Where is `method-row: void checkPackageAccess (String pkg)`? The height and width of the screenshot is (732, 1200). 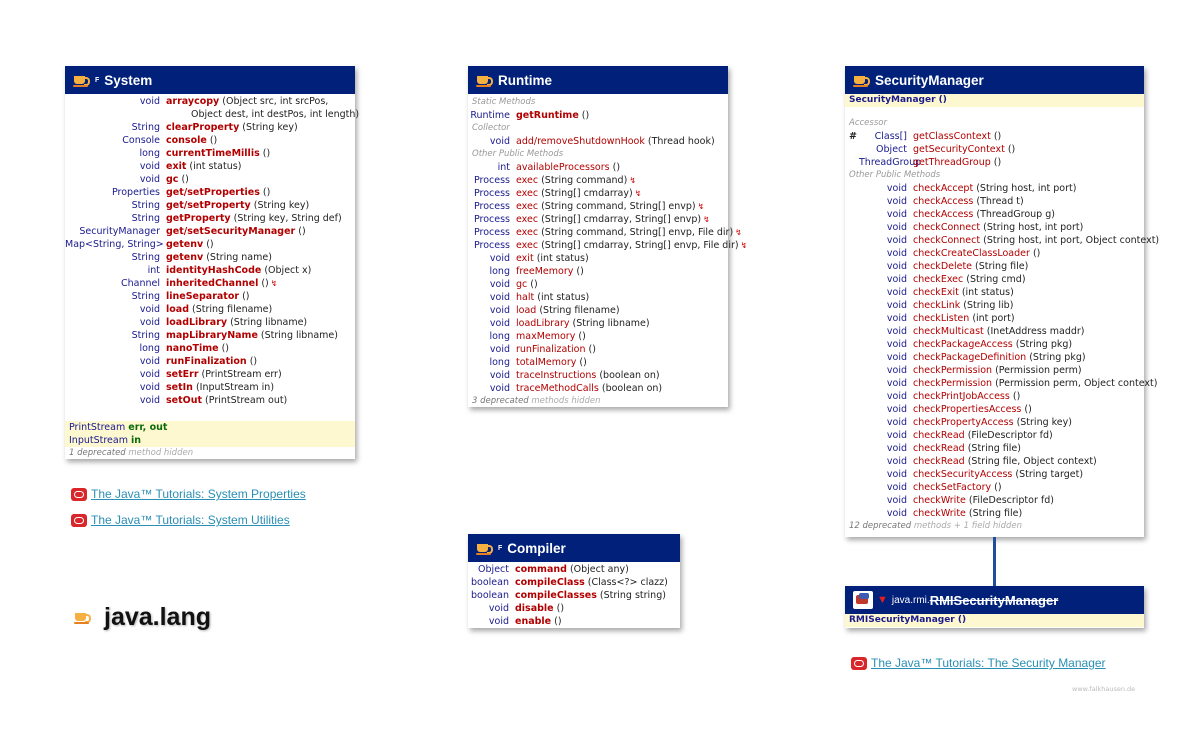
method-row: void checkPackageAccess (String pkg) is located at coordinates (994, 344).